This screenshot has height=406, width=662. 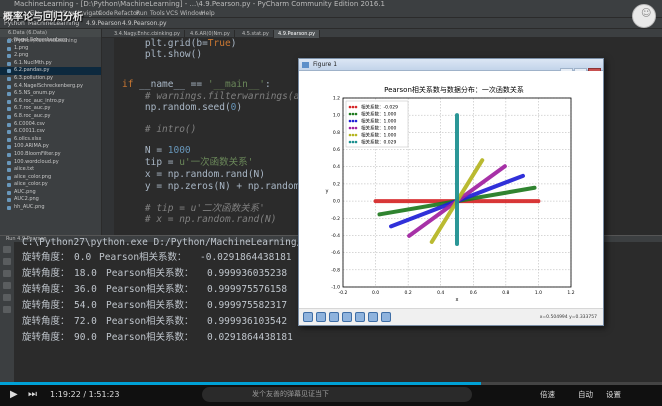 What do you see at coordinates (7, 249) in the screenshot?
I see `rerun-icon` at bounding box center [7, 249].